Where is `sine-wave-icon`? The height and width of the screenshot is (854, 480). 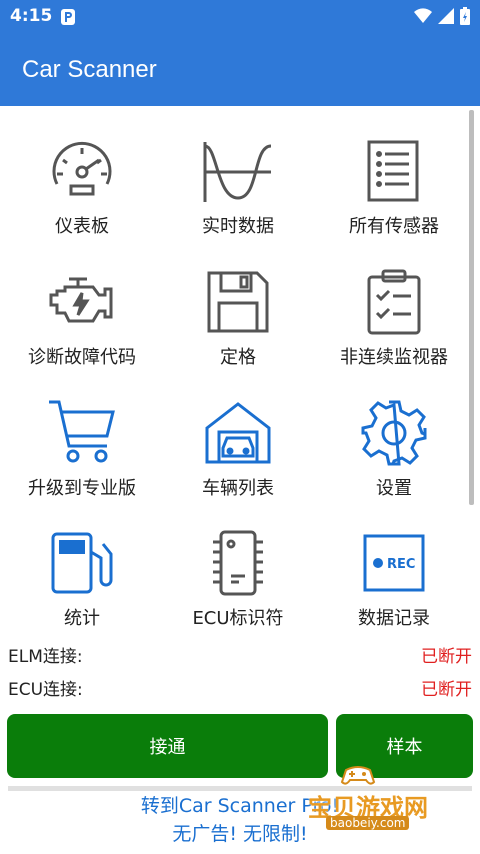
sine-wave-icon is located at coordinates (237, 172).